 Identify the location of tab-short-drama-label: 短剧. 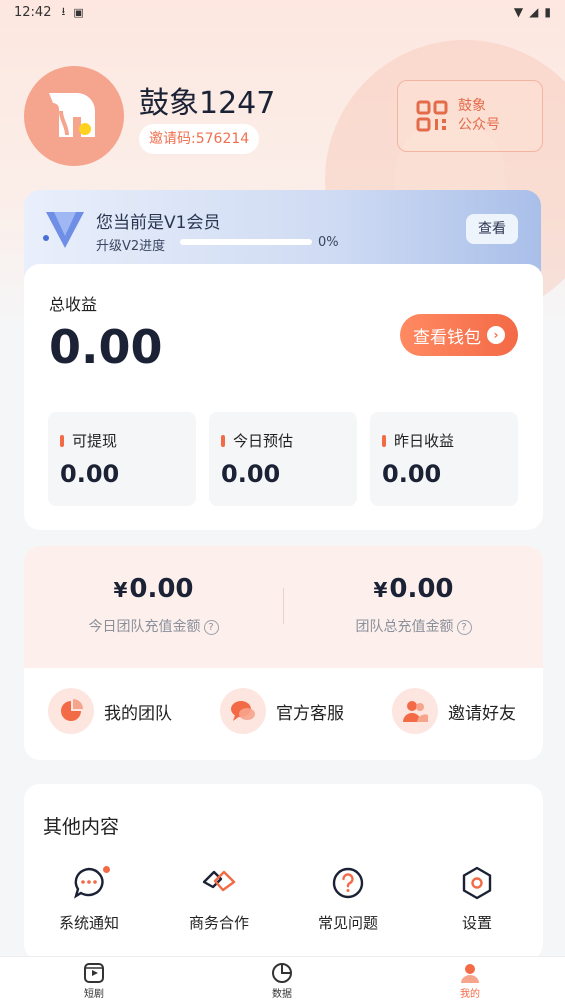
(94, 994).